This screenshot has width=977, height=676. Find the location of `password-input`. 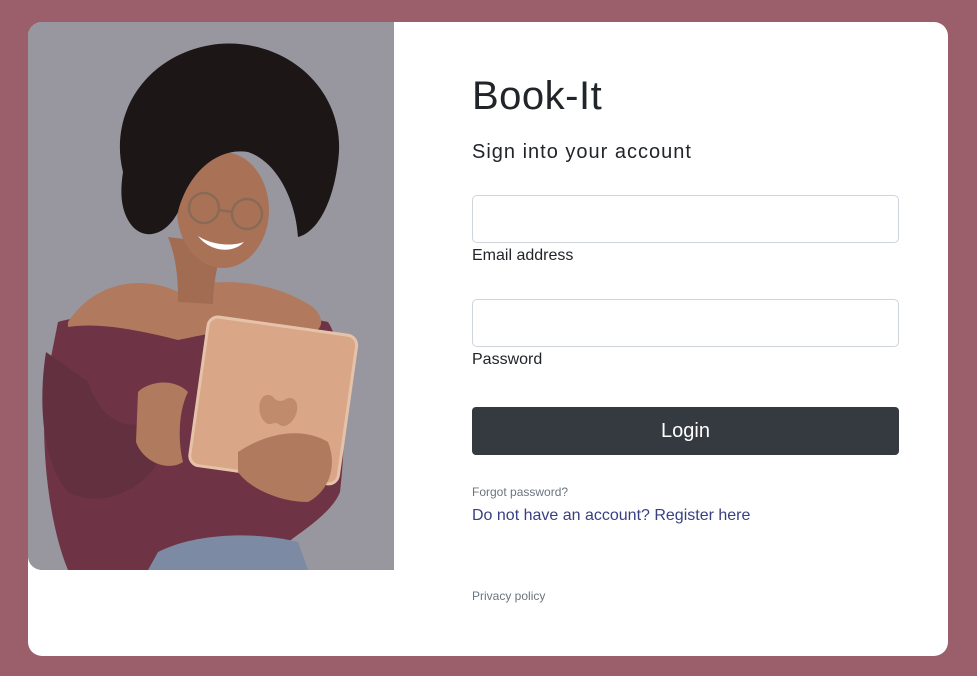

password-input is located at coordinates (685, 323).